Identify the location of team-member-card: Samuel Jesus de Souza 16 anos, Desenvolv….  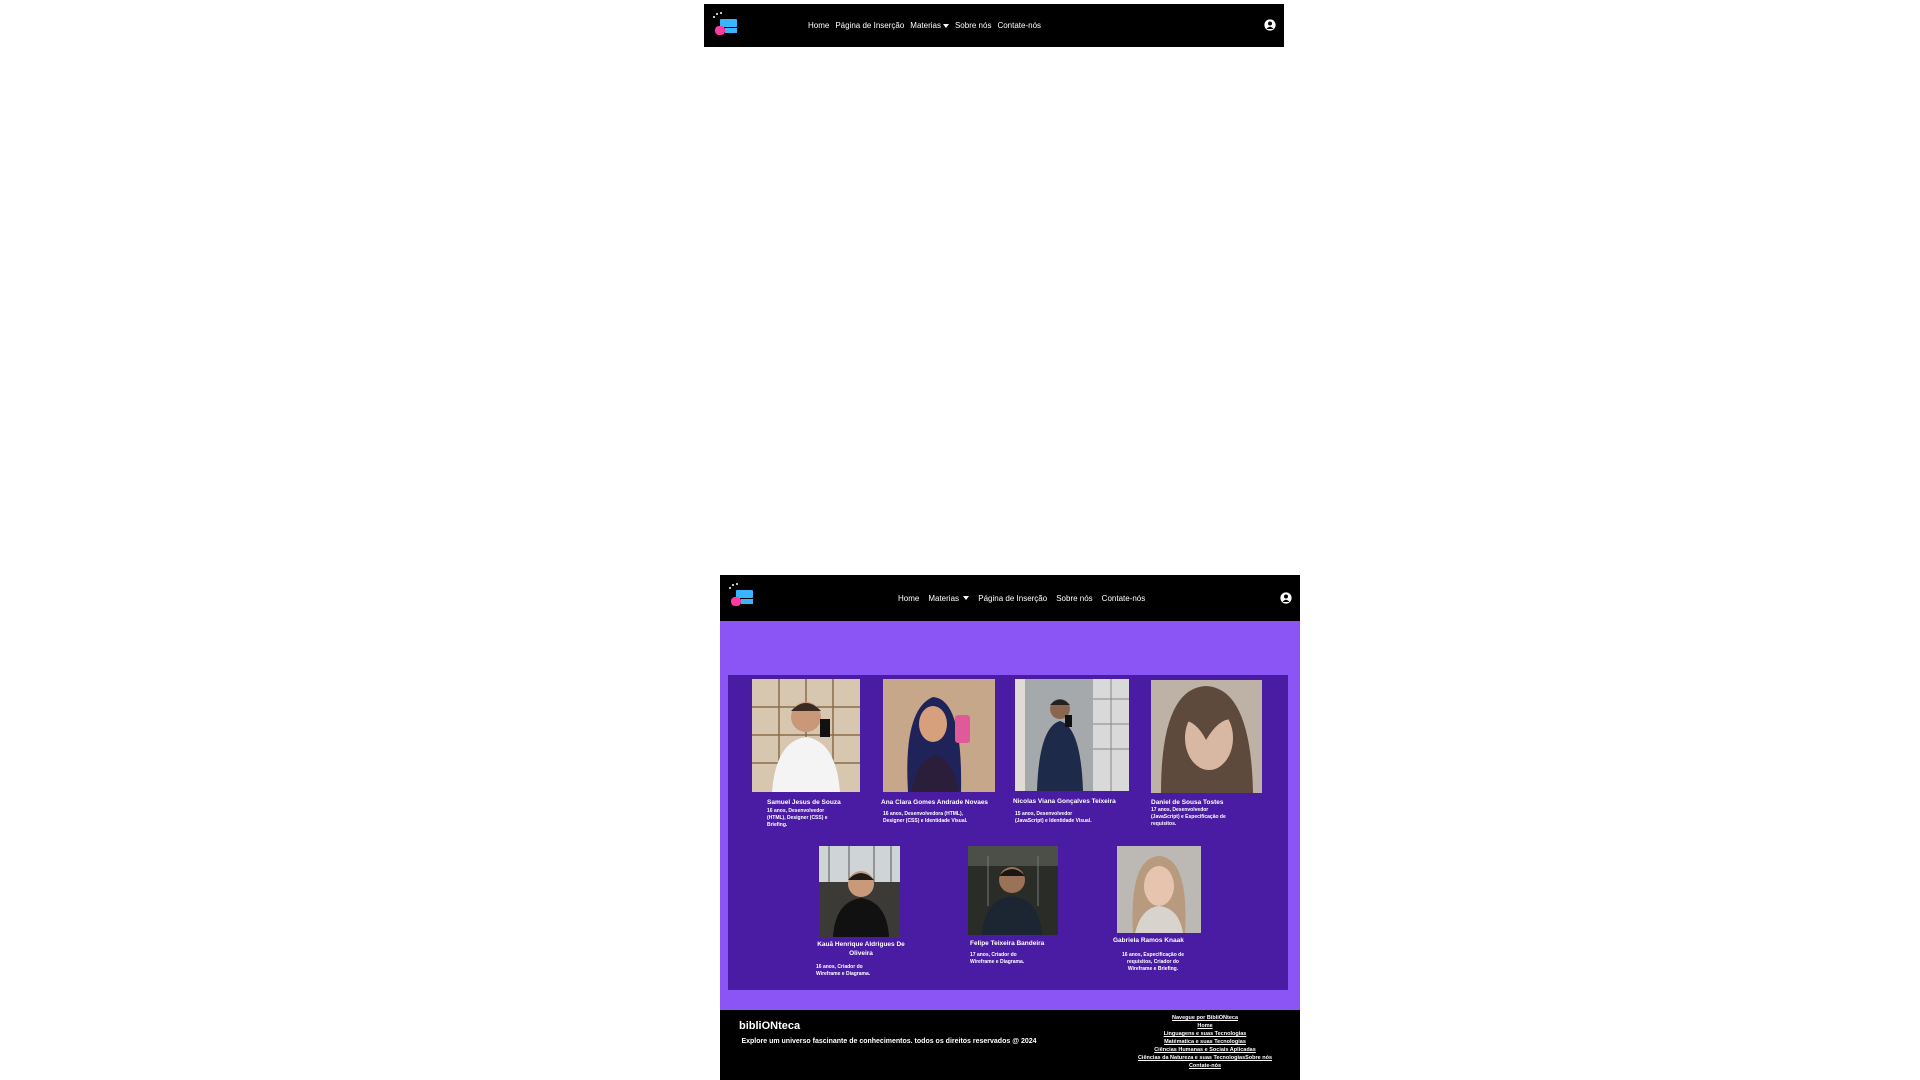
(806, 753).